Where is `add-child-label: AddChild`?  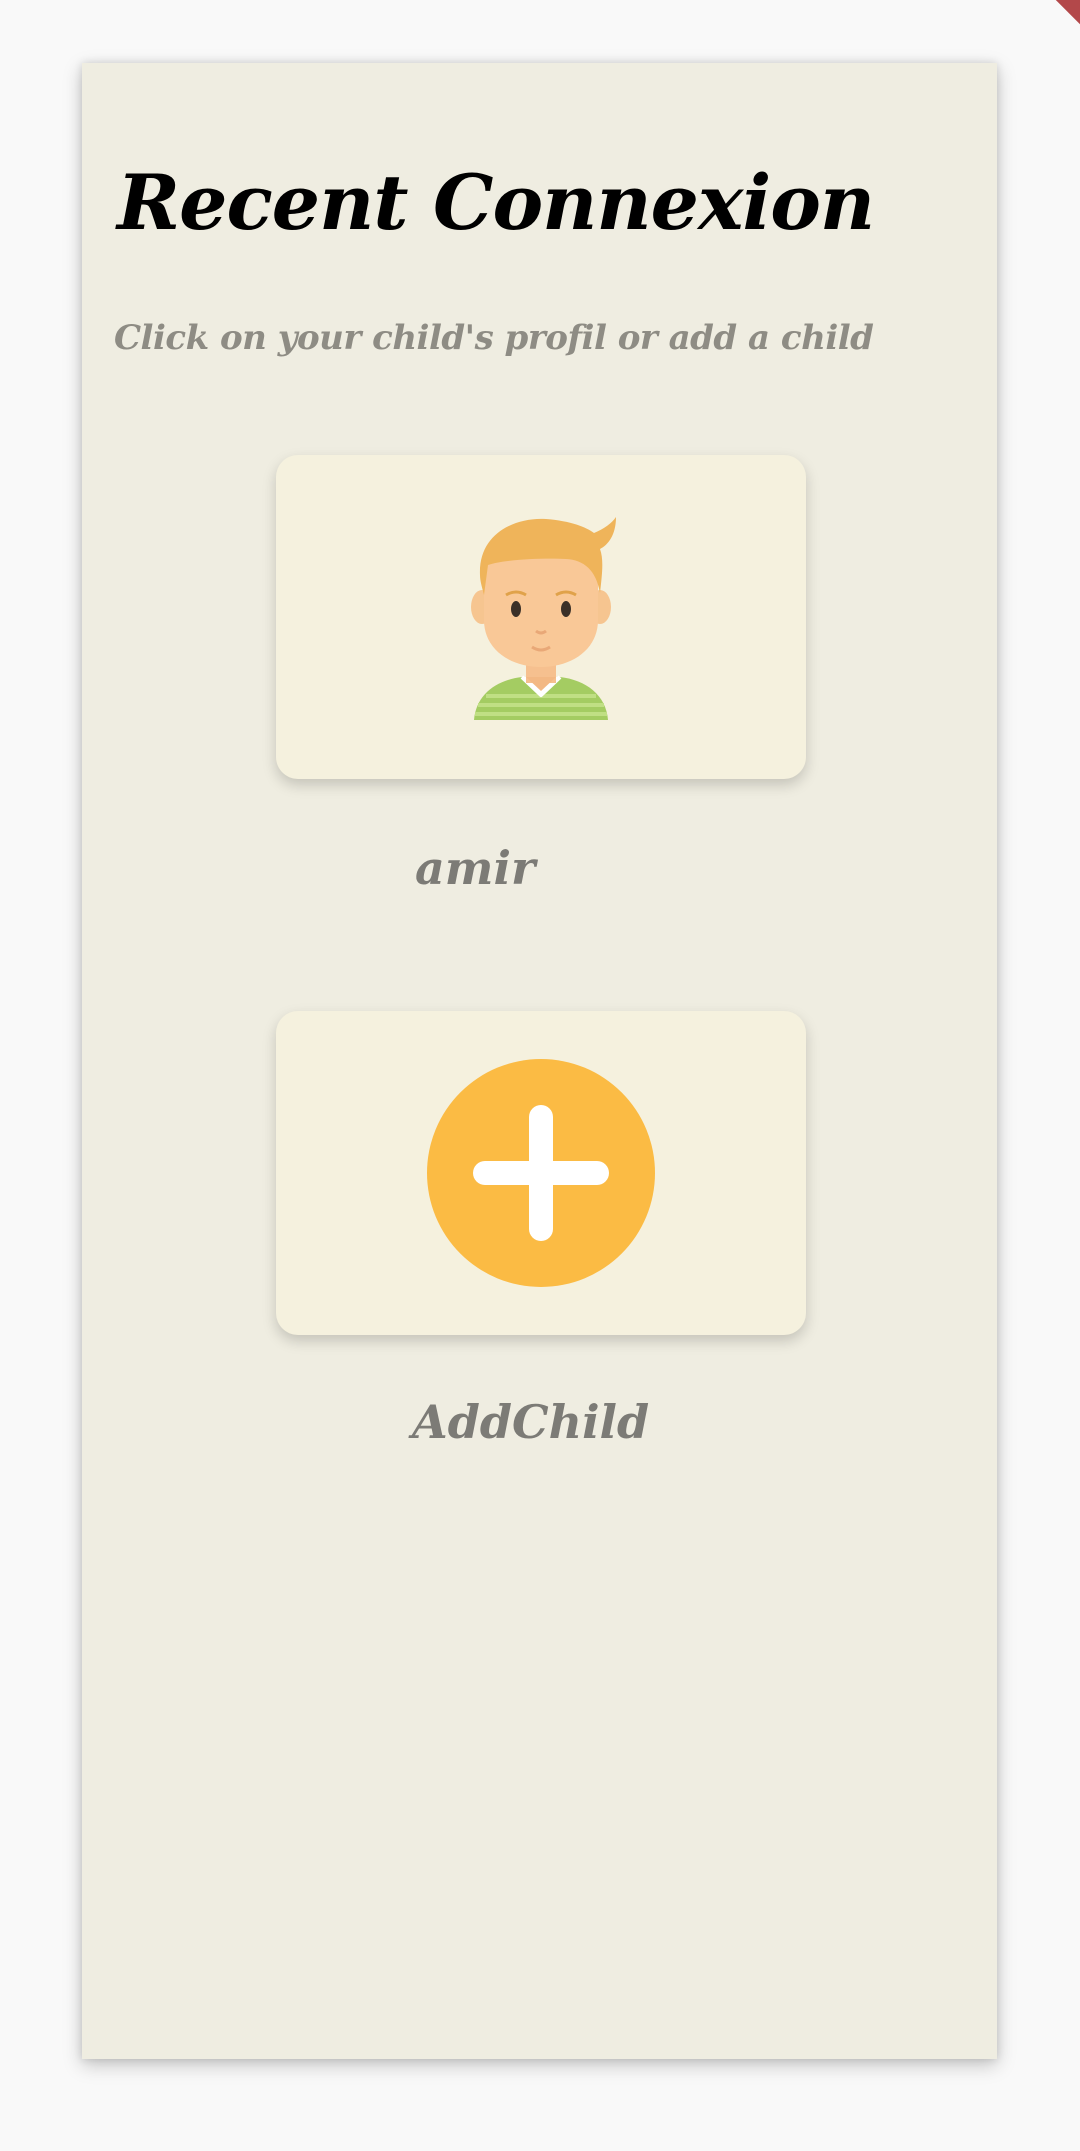 add-child-label: AddChild is located at coordinates (531, 1422).